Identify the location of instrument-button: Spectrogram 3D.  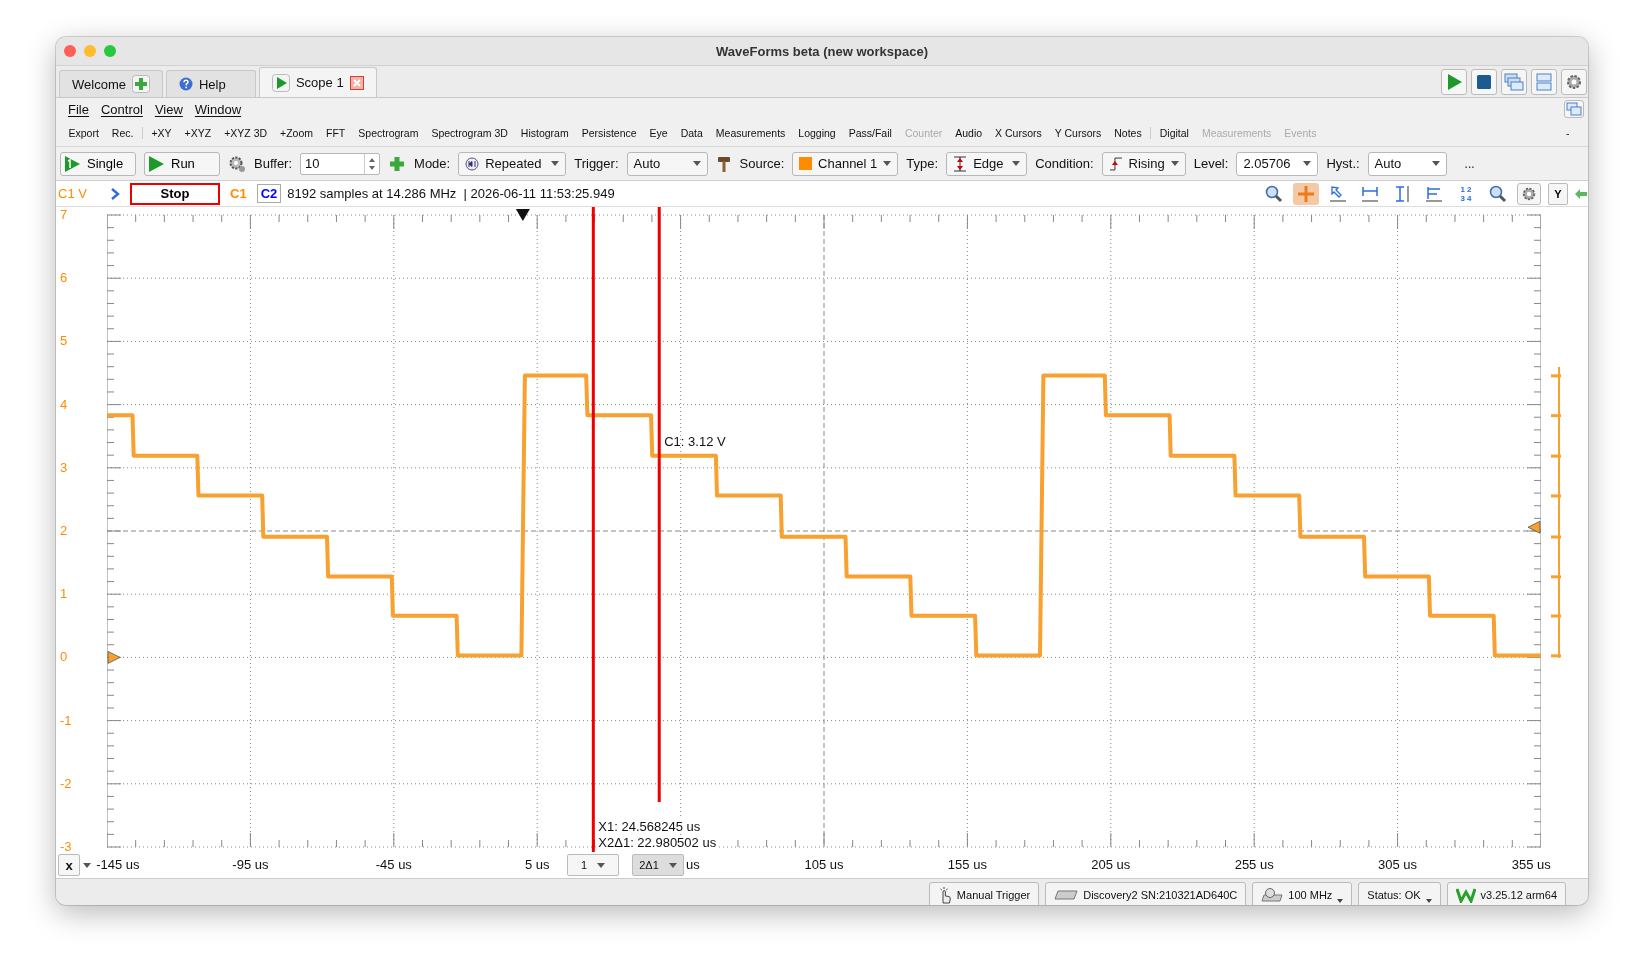
(469, 133).